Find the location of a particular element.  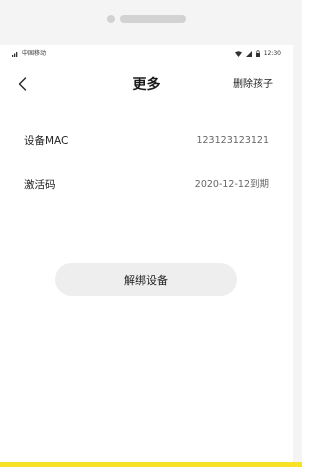

device-mac-row: 设备MAC 123123123121 is located at coordinates (146, 141).